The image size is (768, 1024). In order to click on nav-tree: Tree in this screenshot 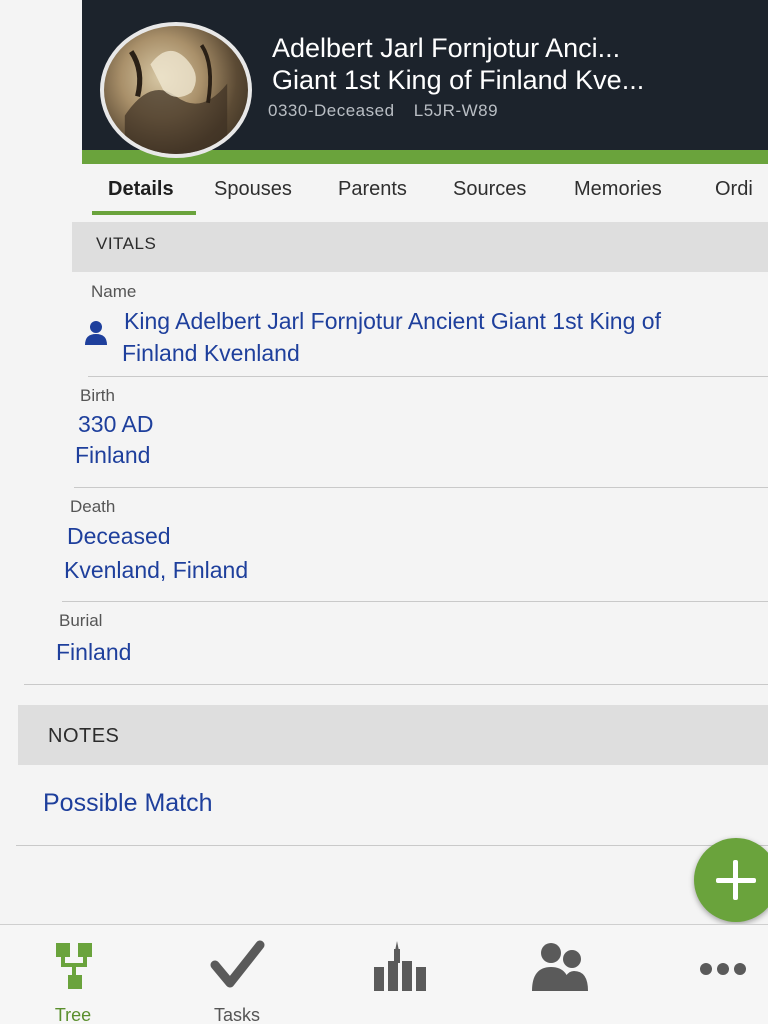, I will do `click(73, 974)`.